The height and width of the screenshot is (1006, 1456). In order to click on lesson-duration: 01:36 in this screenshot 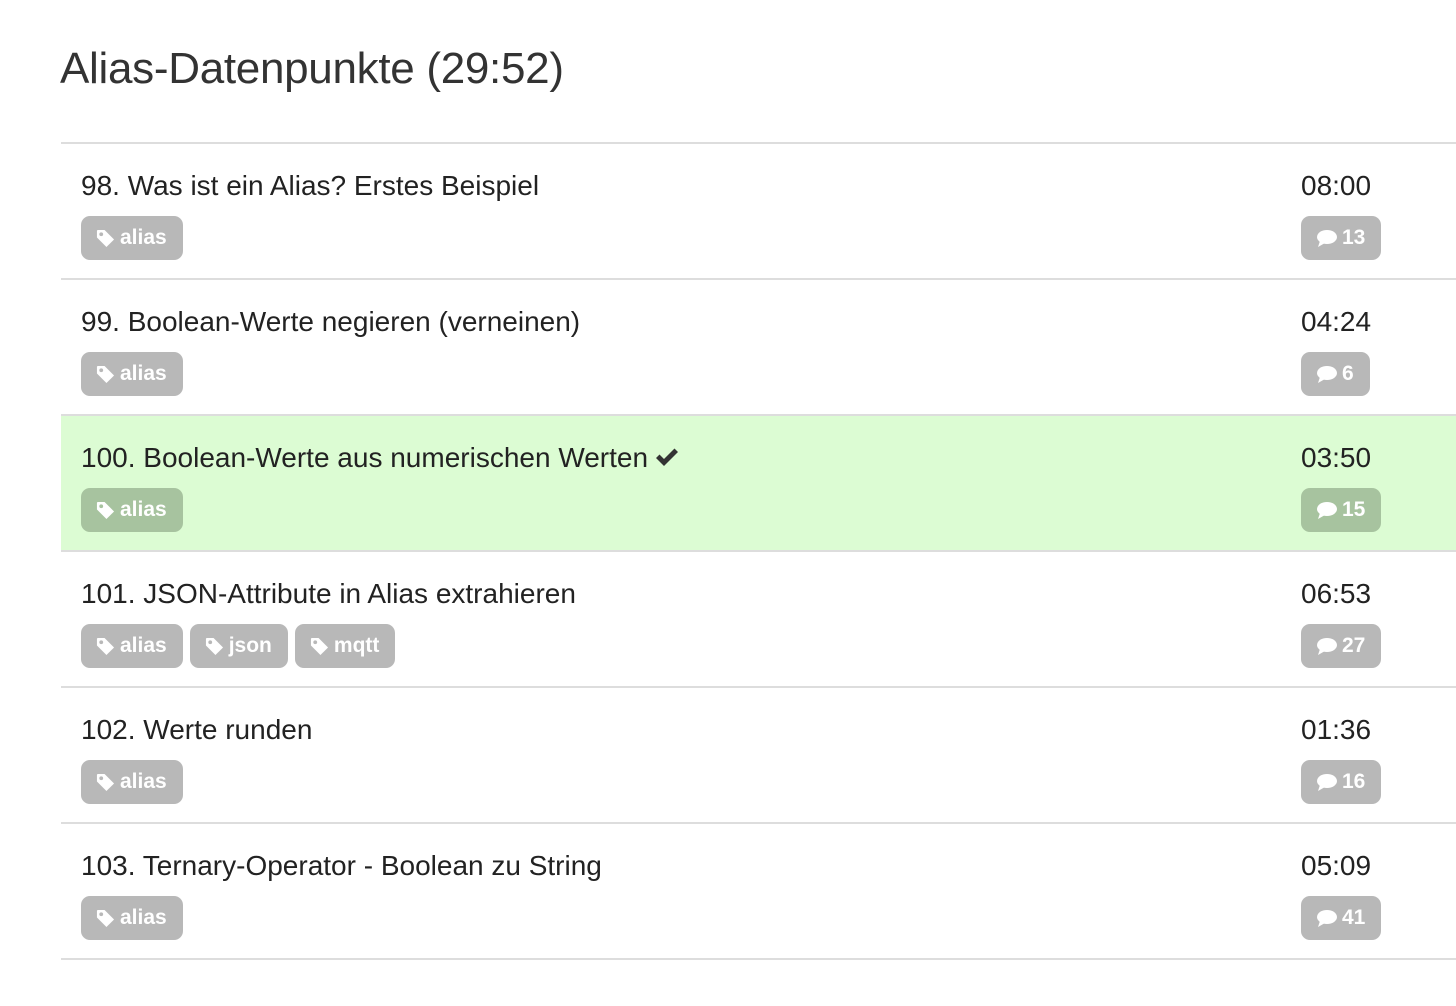, I will do `click(1336, 729)`.